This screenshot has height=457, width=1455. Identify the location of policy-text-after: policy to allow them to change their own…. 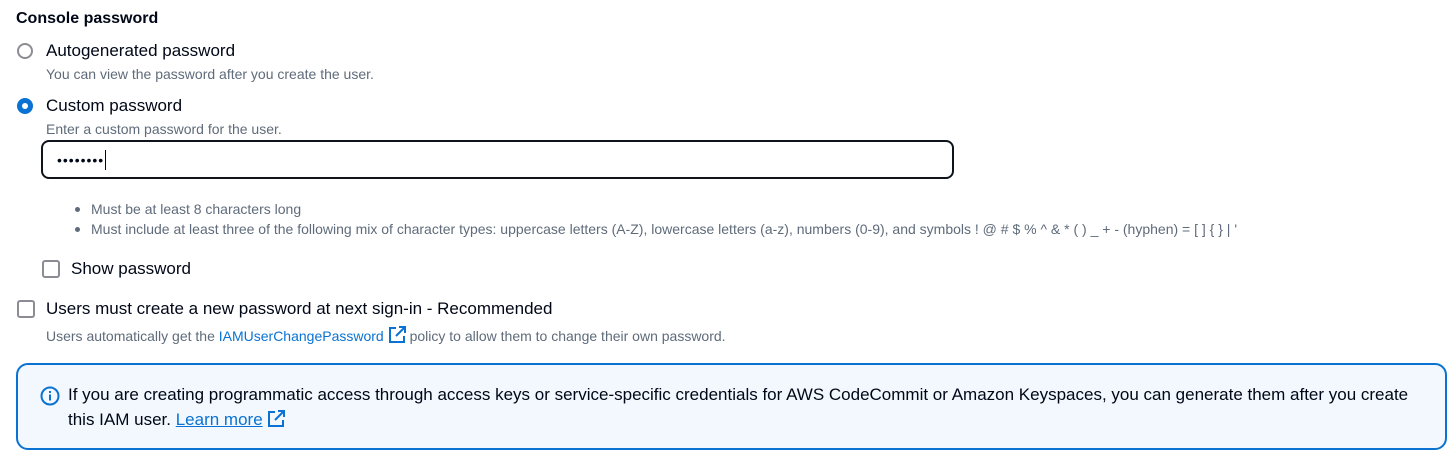
(567, 336).